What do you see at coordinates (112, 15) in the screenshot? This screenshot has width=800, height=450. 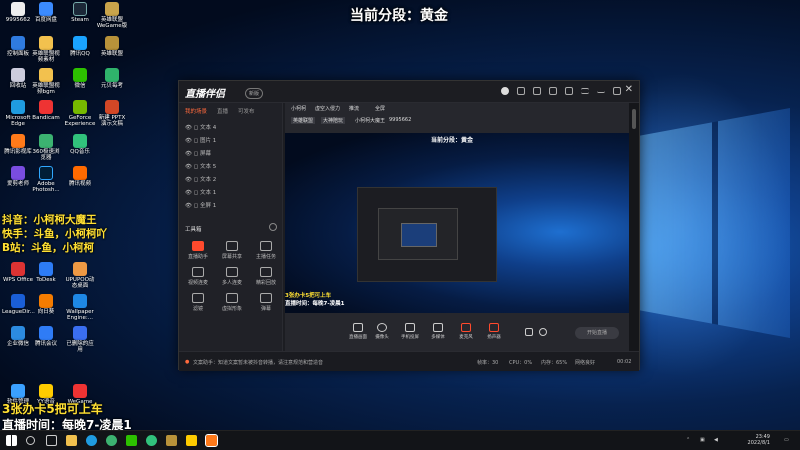 I see `desktop-icon-lol-wegame: 英雄联盟WeGame版` at bounding box center [112, 15].